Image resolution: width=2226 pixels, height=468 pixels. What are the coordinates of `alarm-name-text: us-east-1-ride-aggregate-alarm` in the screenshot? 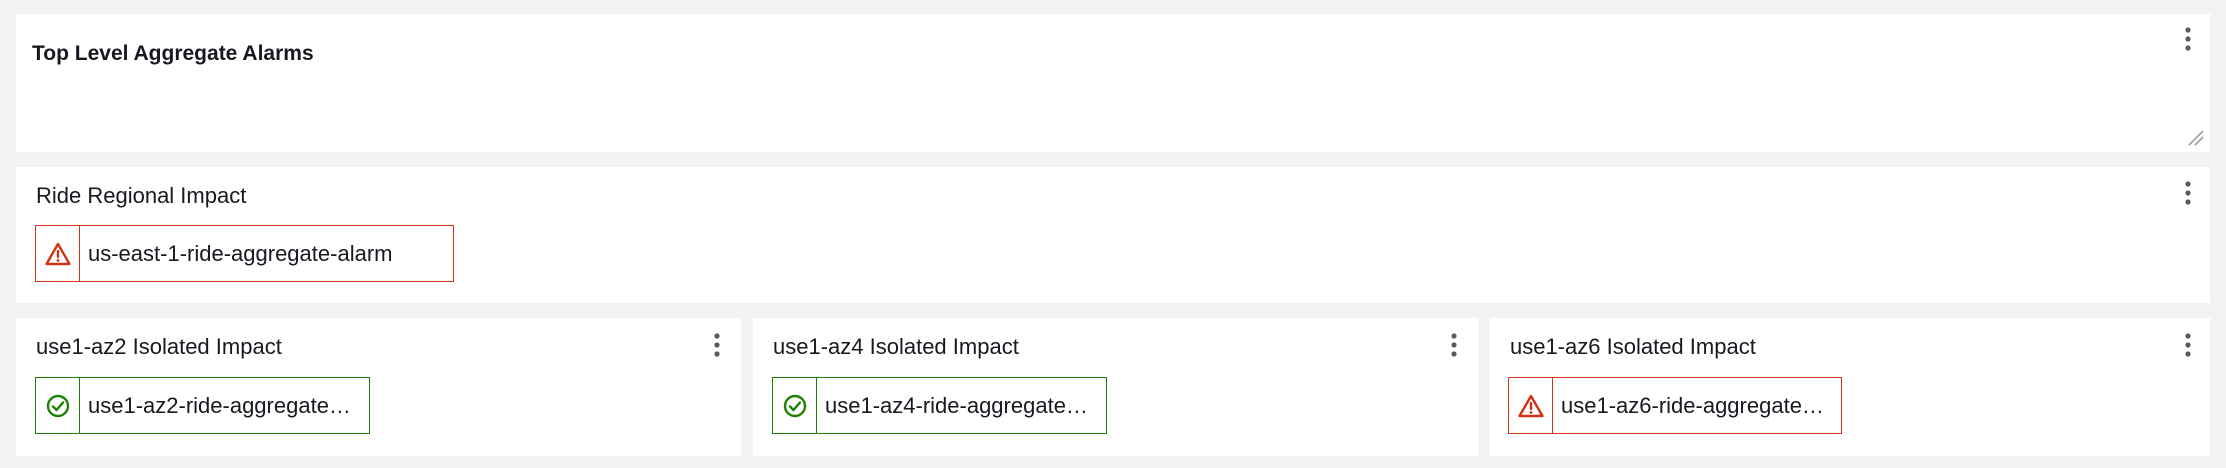 It's located at (240, 253).